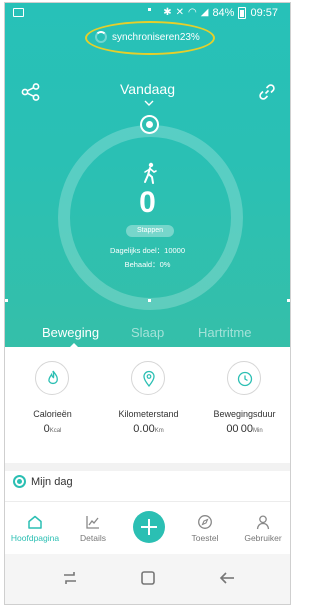 This screenshot has height=609, width=320. Describe the element at coordinates (148, 414) in the screenshot. I see `metric-label: Kilometerstand` at that location.